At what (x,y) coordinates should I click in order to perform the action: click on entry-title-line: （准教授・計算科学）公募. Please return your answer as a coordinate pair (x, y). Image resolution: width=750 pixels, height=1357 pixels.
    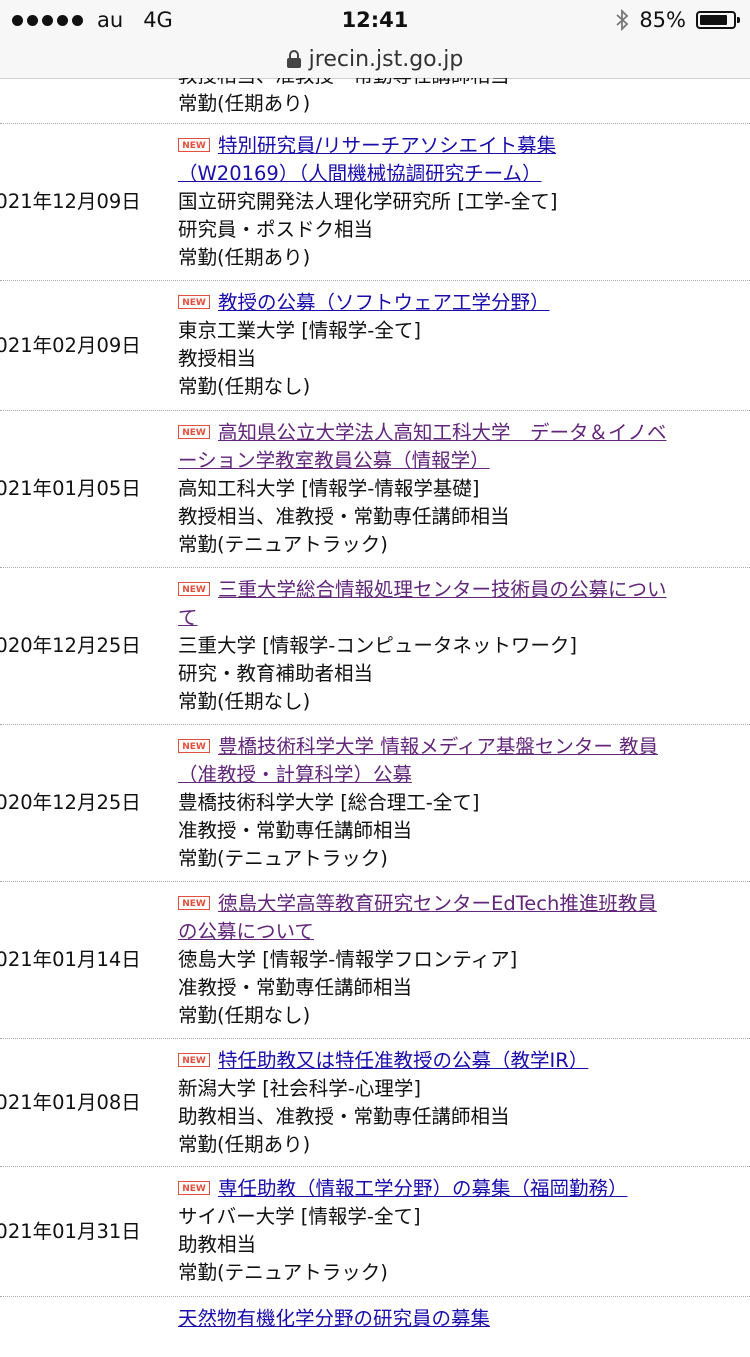
    Looking at the image, I should click on (295, 774).